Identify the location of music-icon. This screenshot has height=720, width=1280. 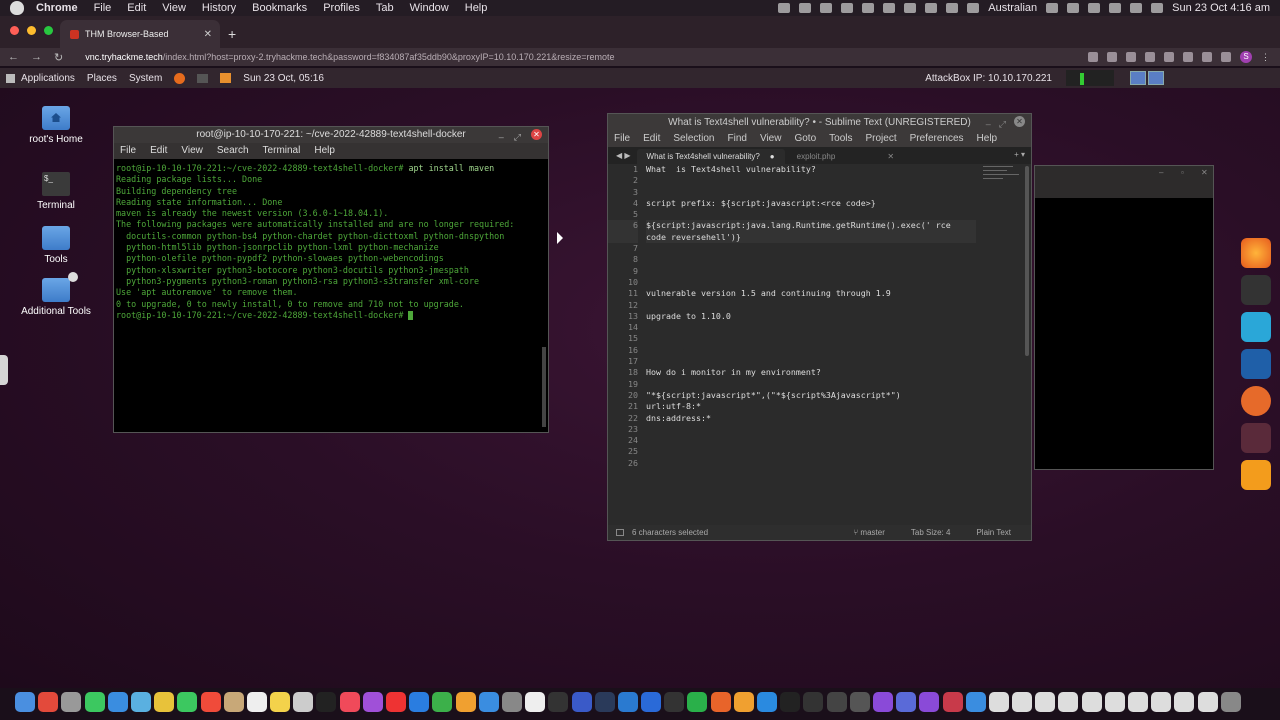
(349, 702).